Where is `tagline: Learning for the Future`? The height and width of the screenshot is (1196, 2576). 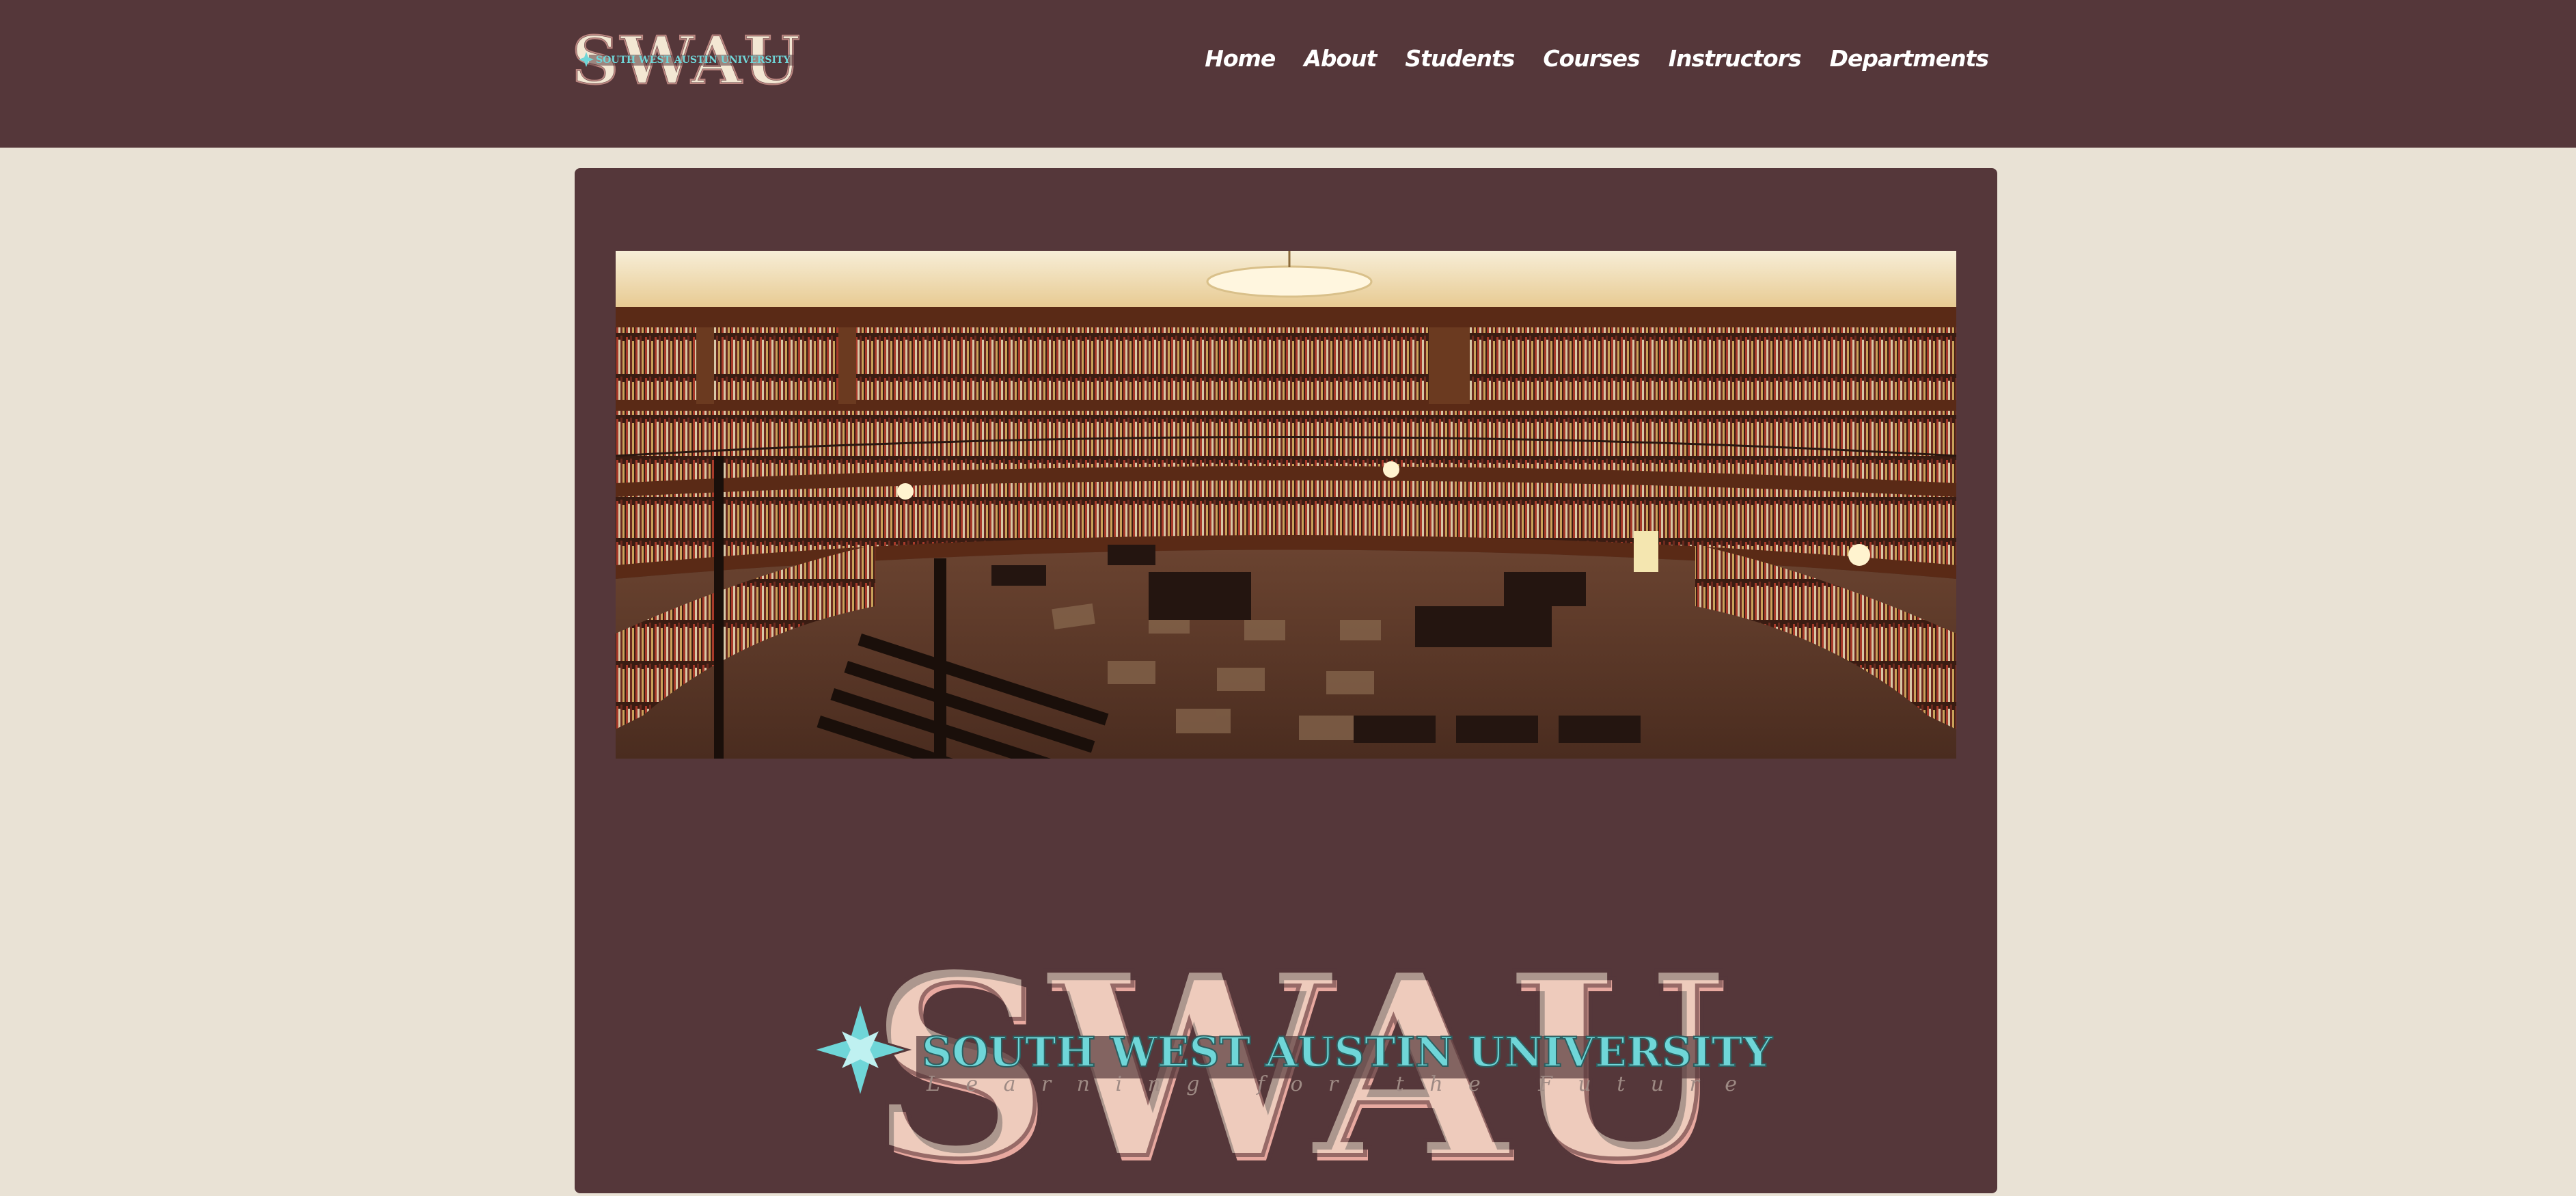
tagline: Learning for the Future is located at coordinates (1346, 1084).